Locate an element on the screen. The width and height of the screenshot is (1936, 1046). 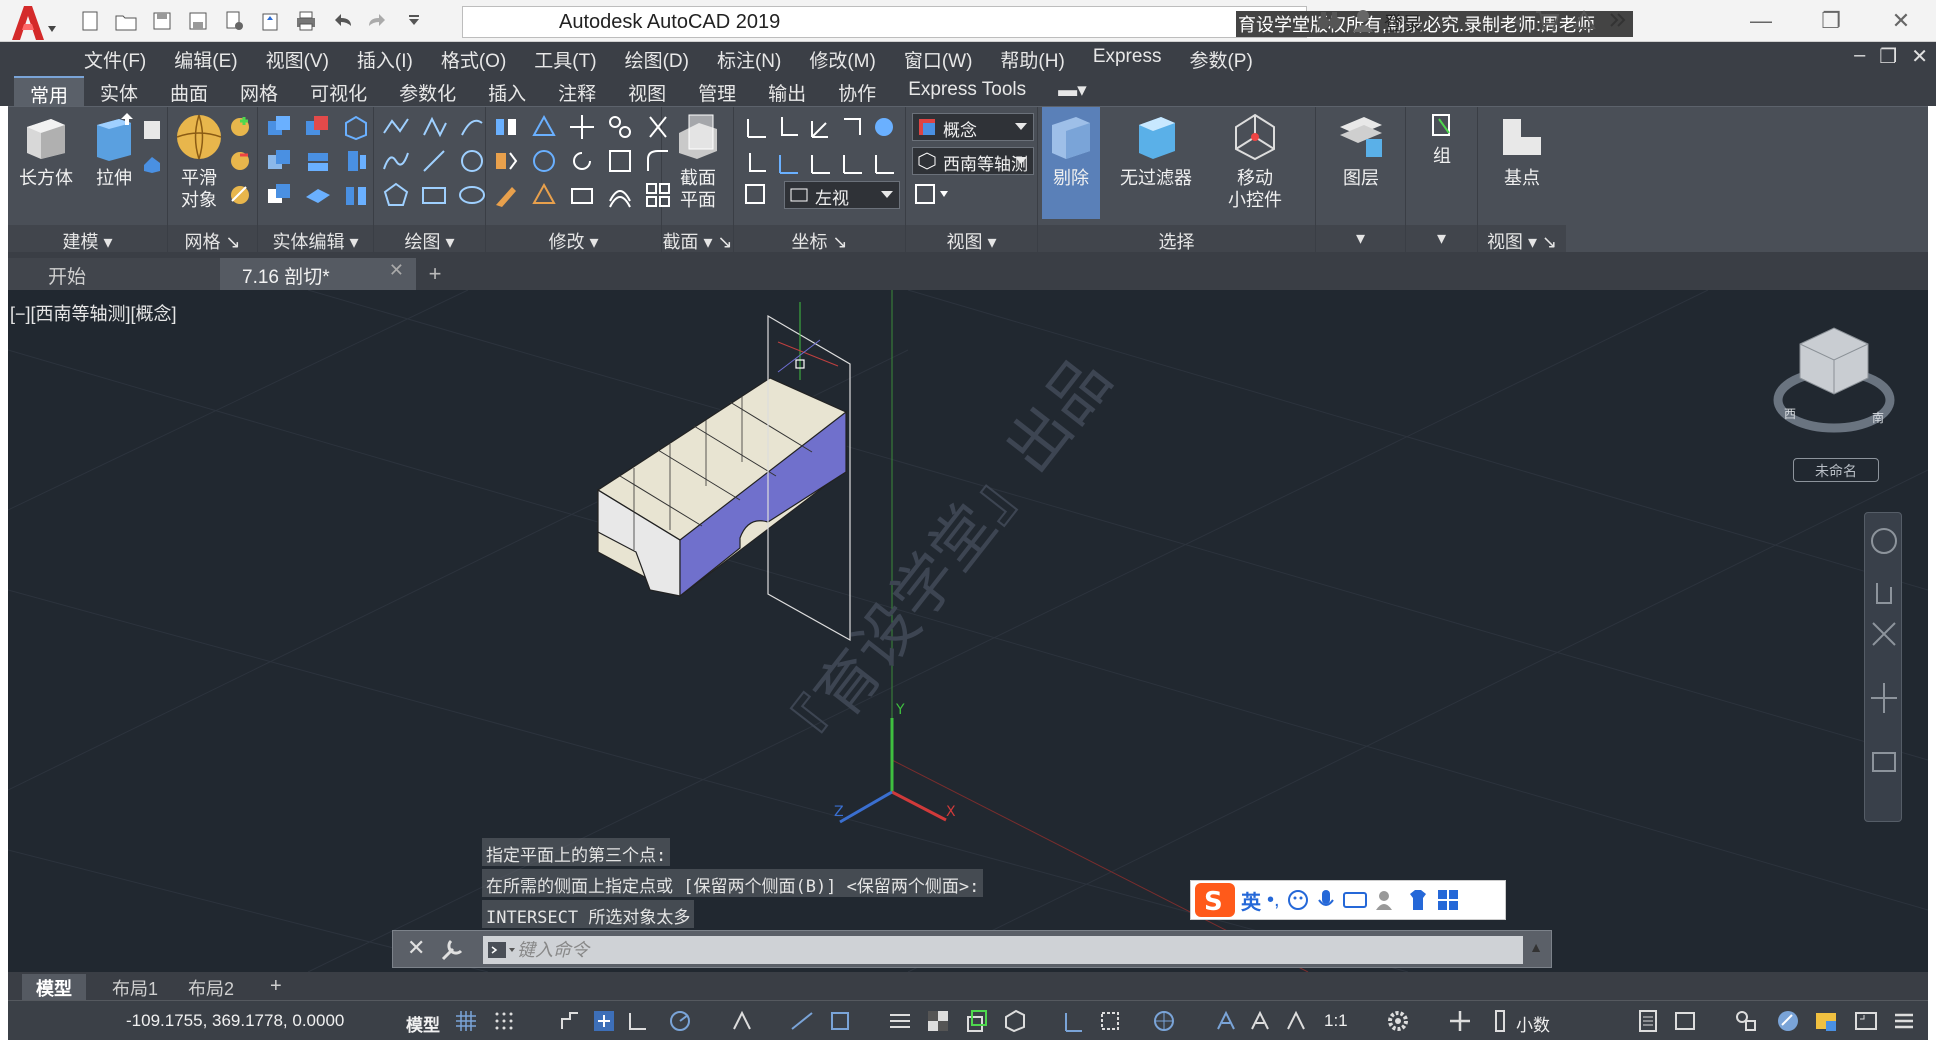
annotation-scale-icon is located at coordinates (1296, 1021).